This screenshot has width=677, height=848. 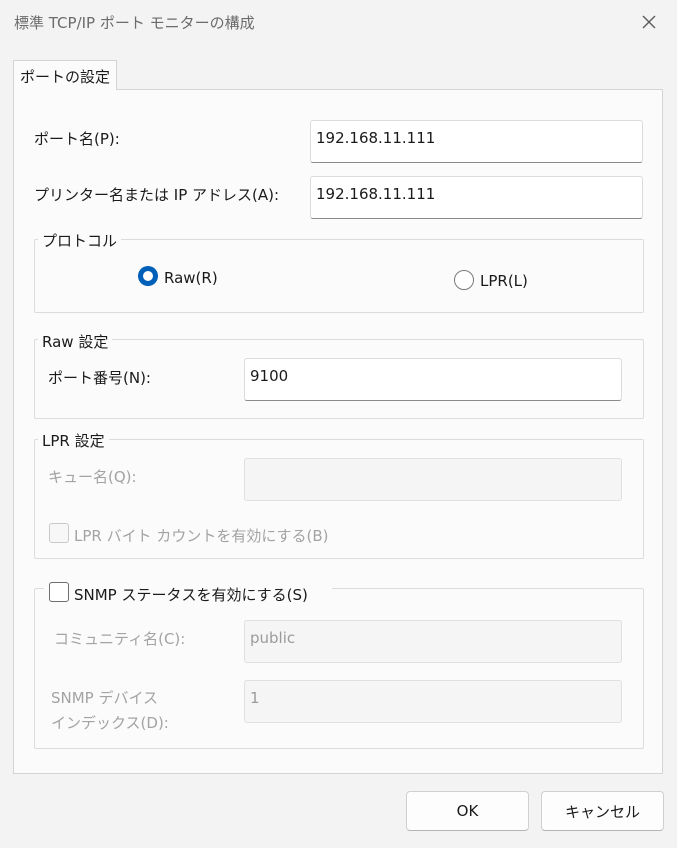 I want to click on title-bar: 標準 TCP/IP ポート モニターの構成, so click(x=338, y=22).